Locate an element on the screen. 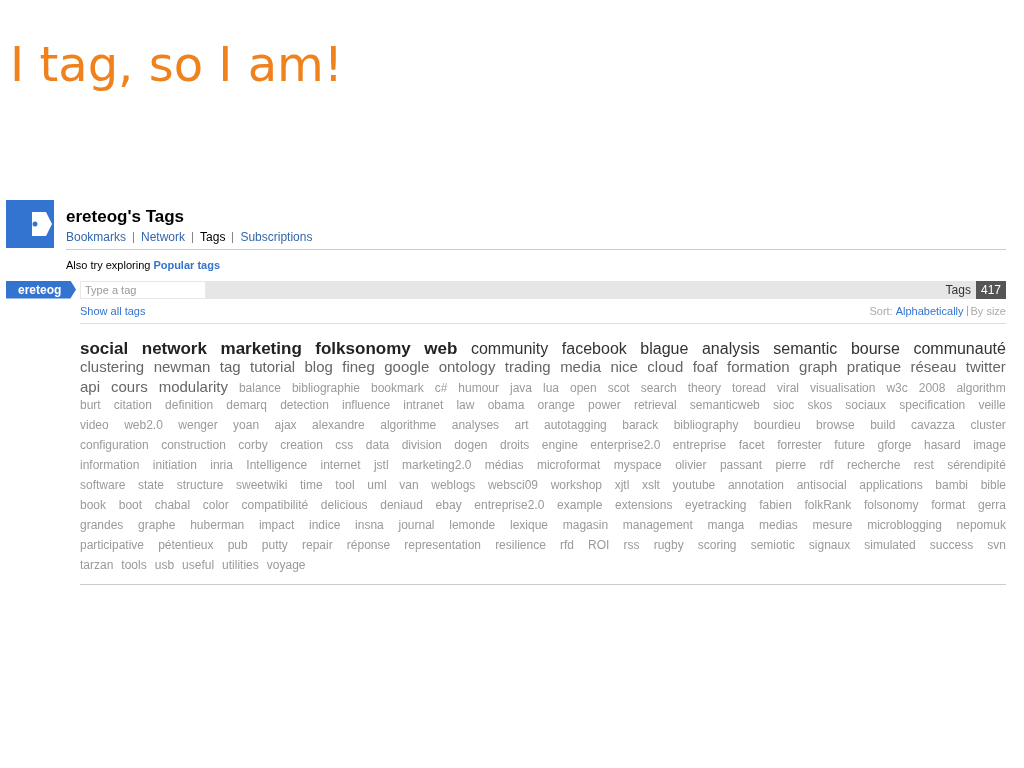 This screenshot has height=768, width=1024. tag-link: management is located at coordinates (657, 525).